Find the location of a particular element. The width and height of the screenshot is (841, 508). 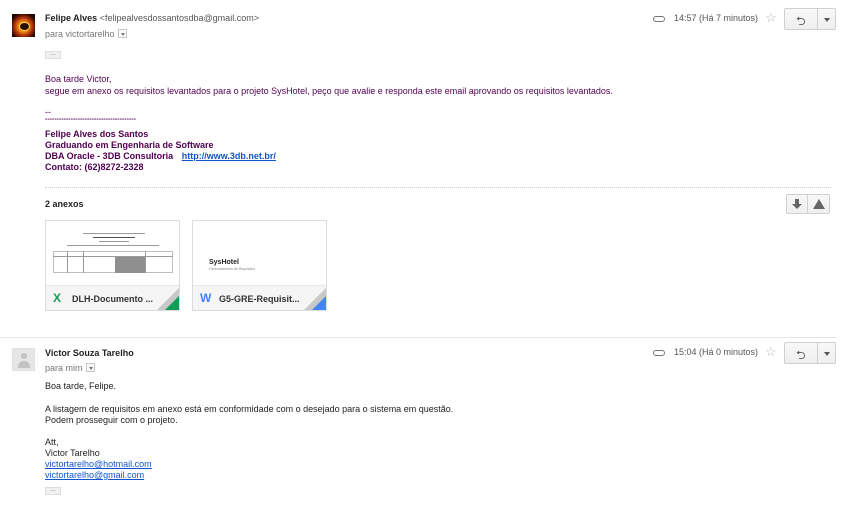

recipient-text: para victortarelho is located at coordinates (80, 34).